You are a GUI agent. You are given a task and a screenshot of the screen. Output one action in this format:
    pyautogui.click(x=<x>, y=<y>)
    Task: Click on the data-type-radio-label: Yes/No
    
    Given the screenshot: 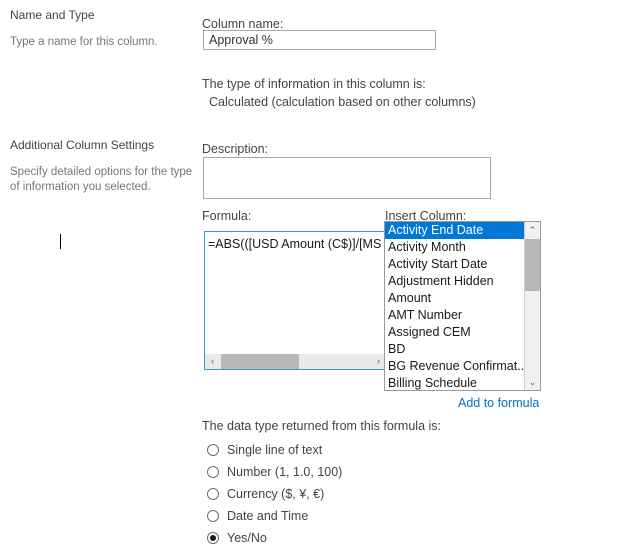 What is the action you would take?
    pyautogui.click(x=247, y=538)
    